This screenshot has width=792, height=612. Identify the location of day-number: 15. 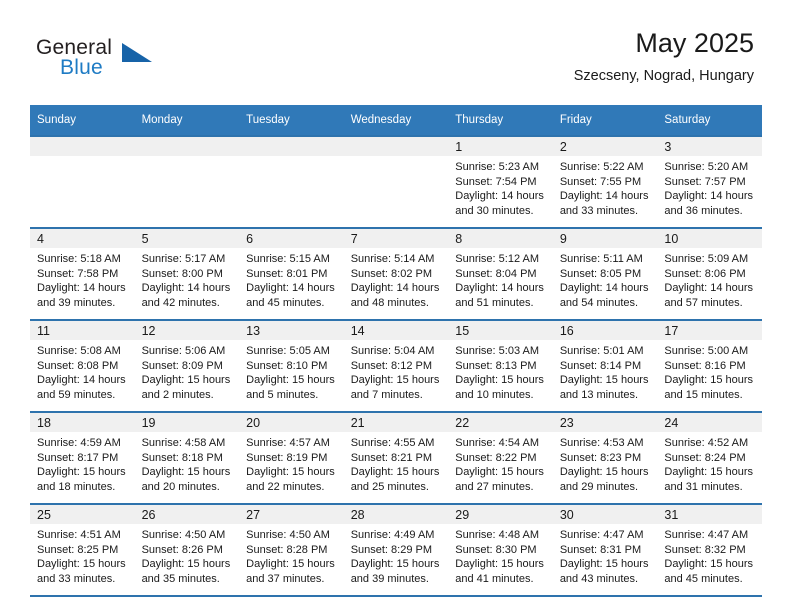
(462, 331).